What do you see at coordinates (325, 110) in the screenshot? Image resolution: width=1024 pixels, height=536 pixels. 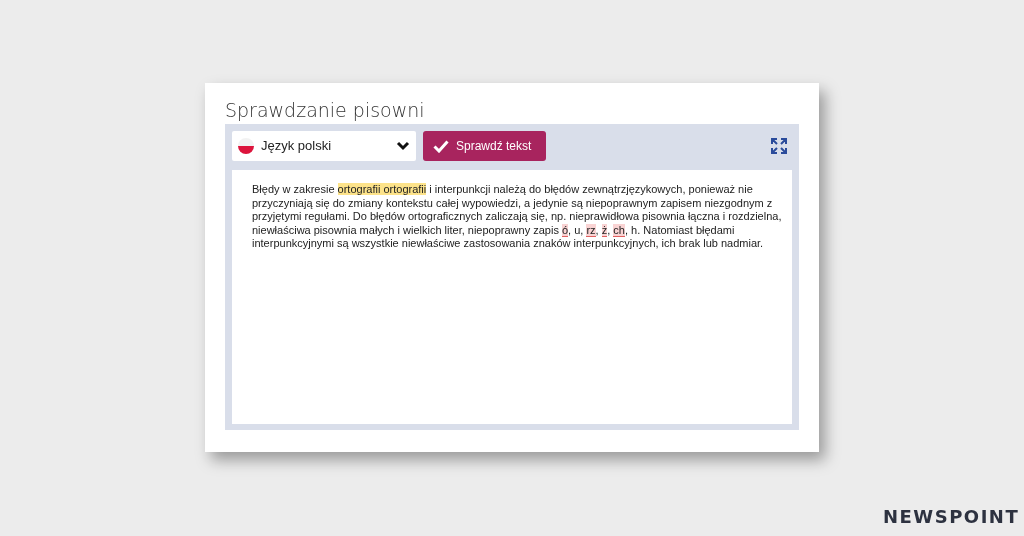 I see `card-title: Sprawdzanie pisowni` at bounding box center [325, 110].